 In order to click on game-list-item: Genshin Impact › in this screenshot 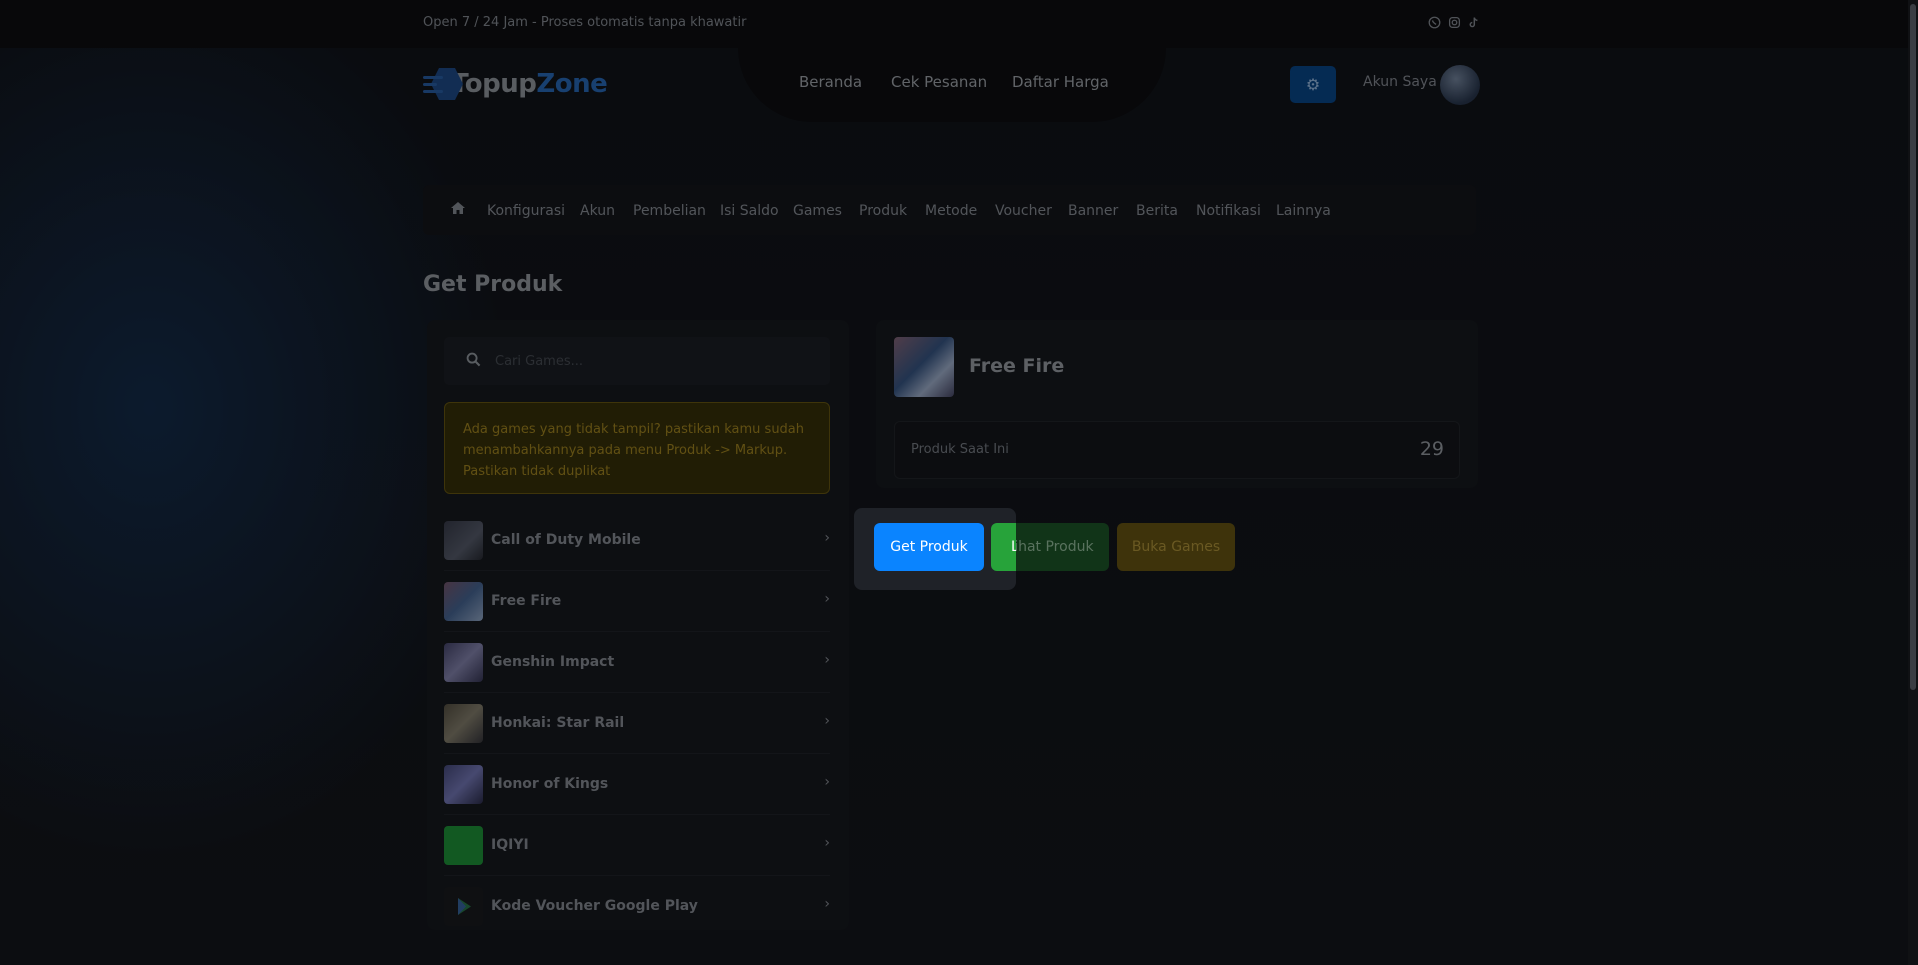, I will do `click(637, 663)`.